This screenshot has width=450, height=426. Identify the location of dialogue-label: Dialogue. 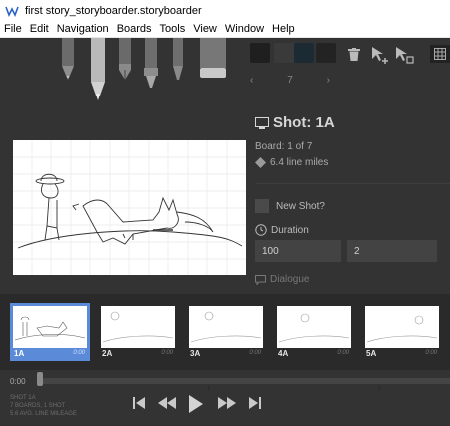
(282, 279).